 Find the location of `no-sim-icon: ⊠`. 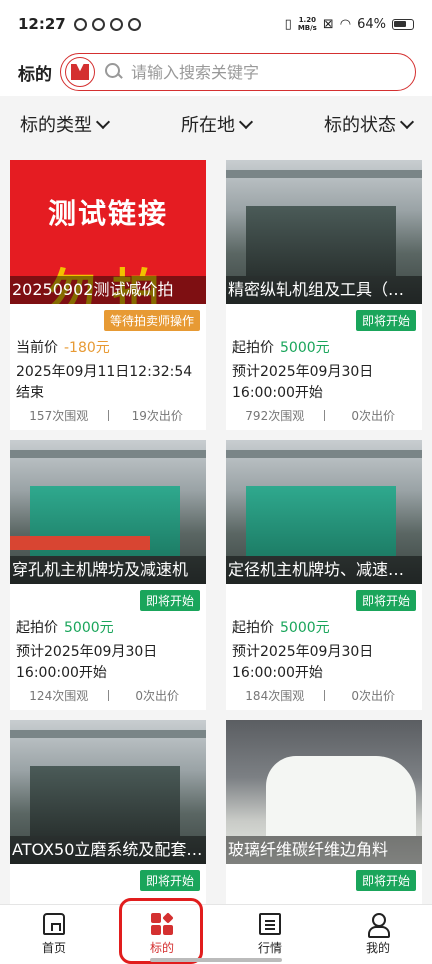

no-sim-icon: ⊠ is located at coordinates (328, 24).